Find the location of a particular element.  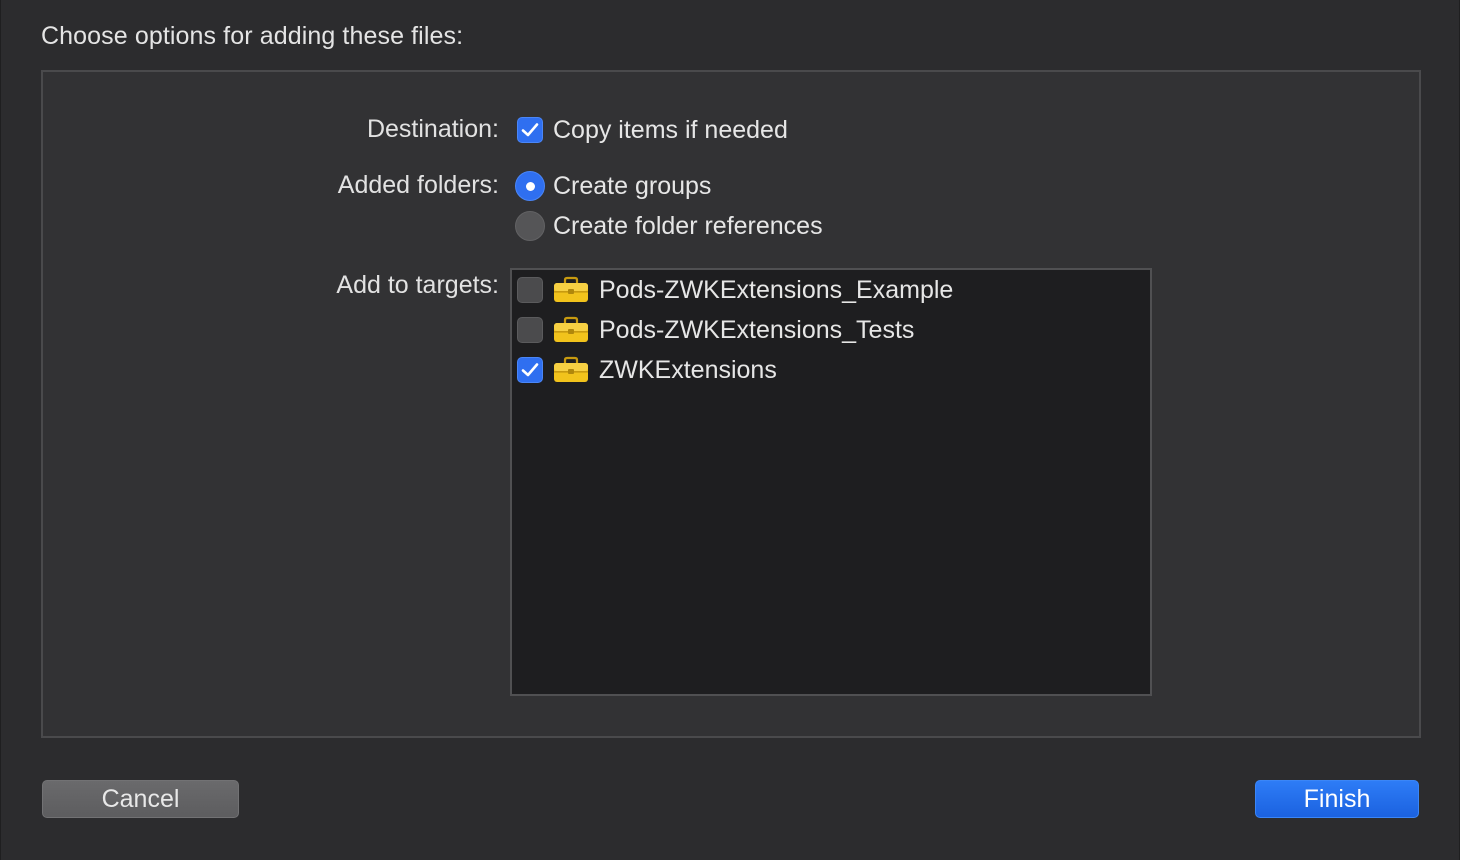

create-folder-references-label: Create folder references is located at coordinates (688, 225).